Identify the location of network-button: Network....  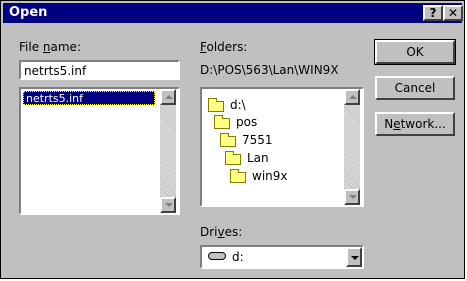
(415, 124).